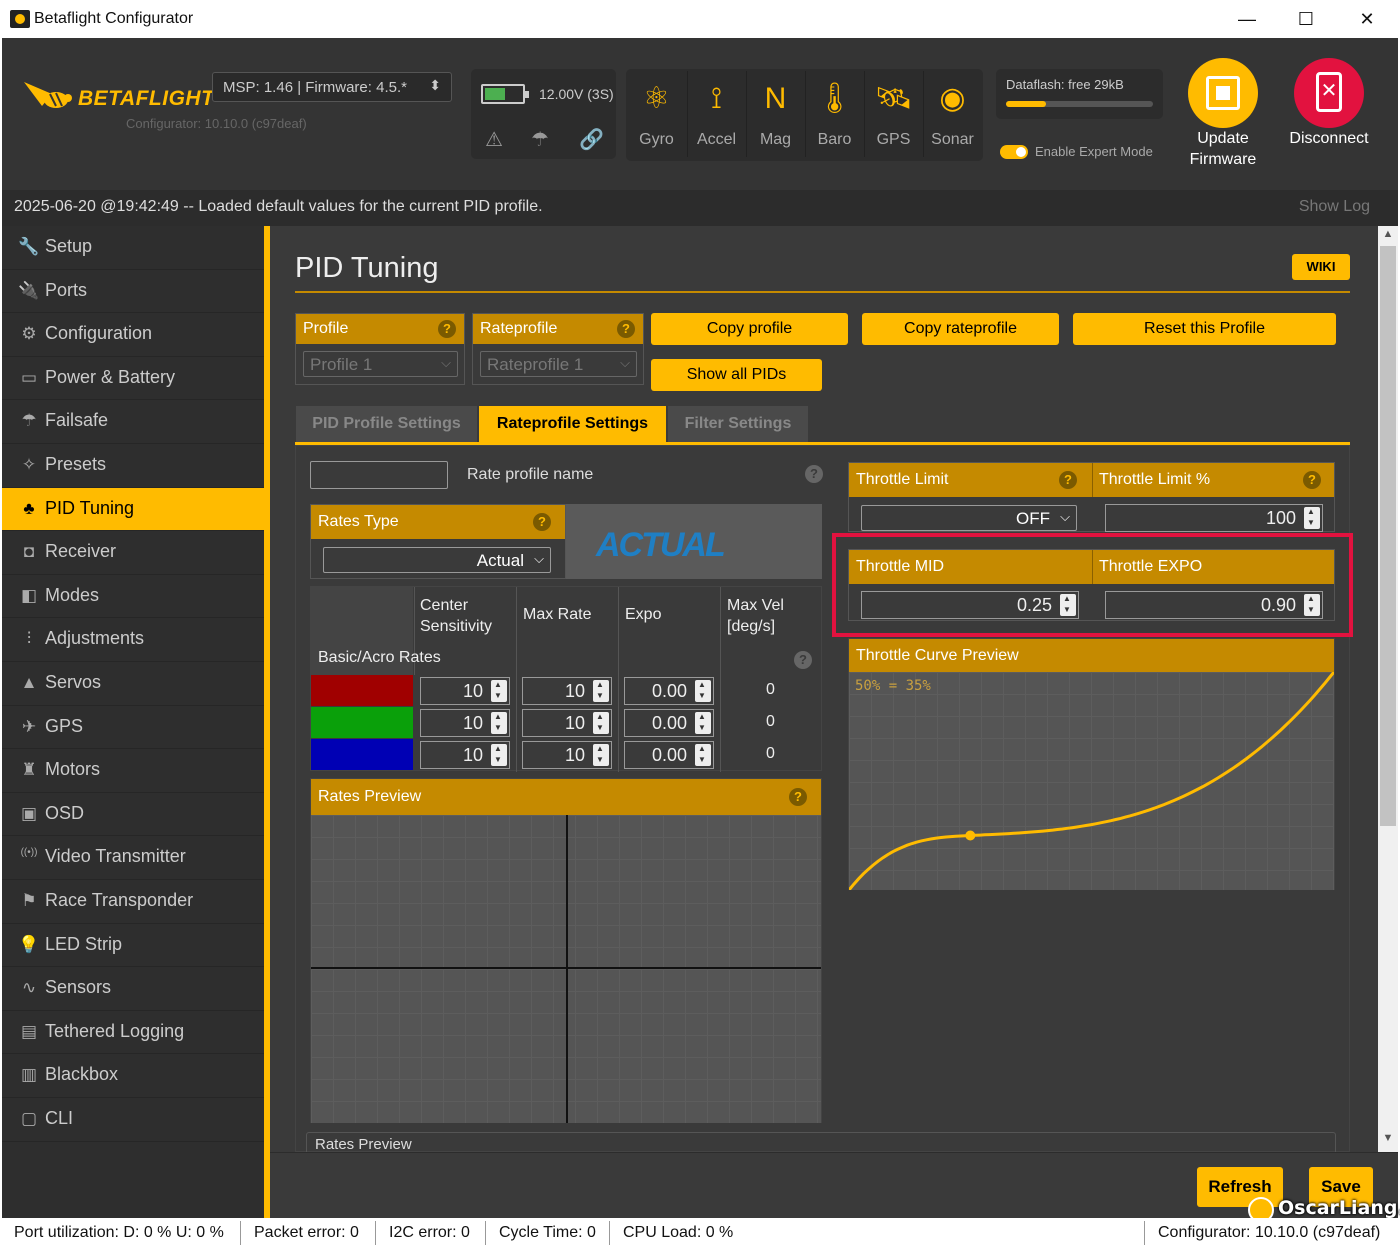  What do you see at coordinates (133, 553) in the screenshot?
I see `sidebar-item-receiver: ◘ Receiver` at bounding box center [133, 553].